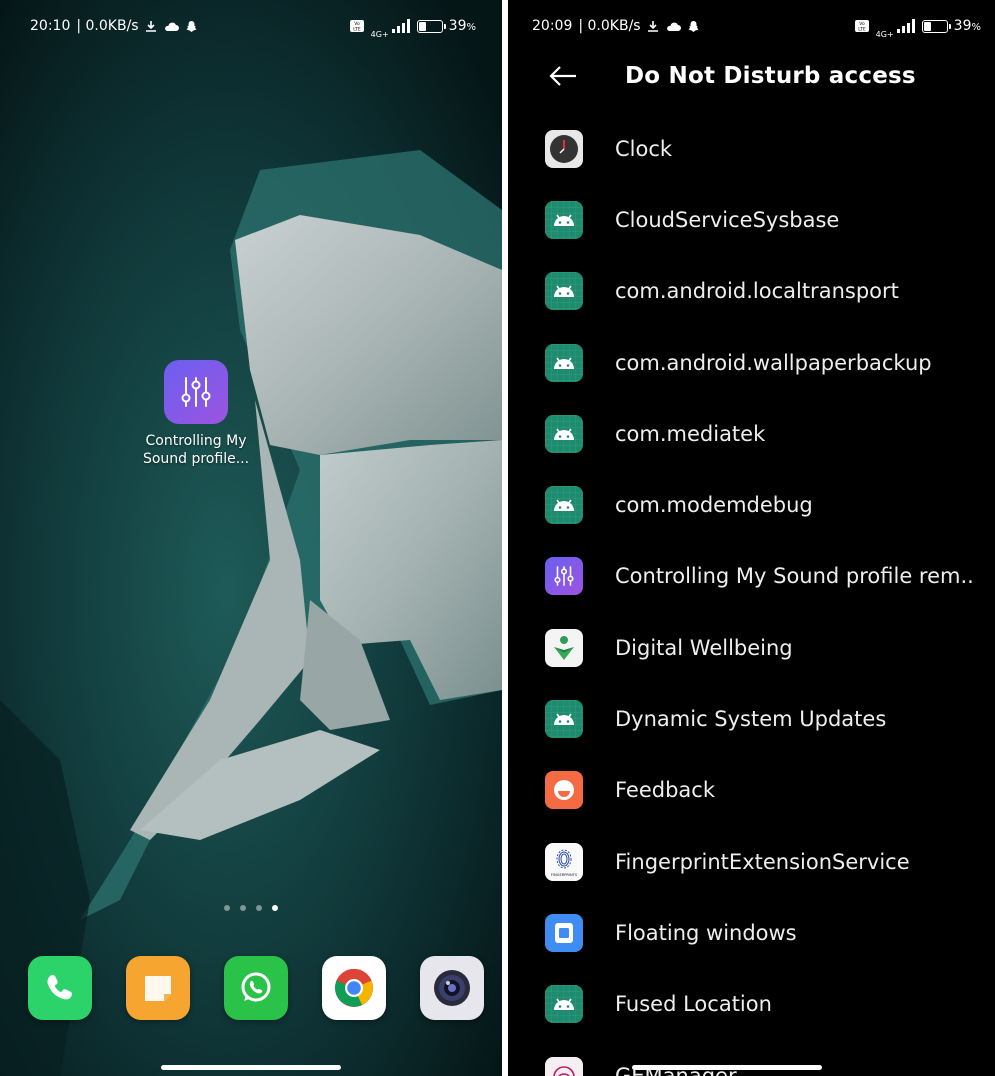 The width and height of the screenshot is (995, 1076). I want to click on list-item: FINGERPRINTS FingerprintExtensionService, so click(751, 861).